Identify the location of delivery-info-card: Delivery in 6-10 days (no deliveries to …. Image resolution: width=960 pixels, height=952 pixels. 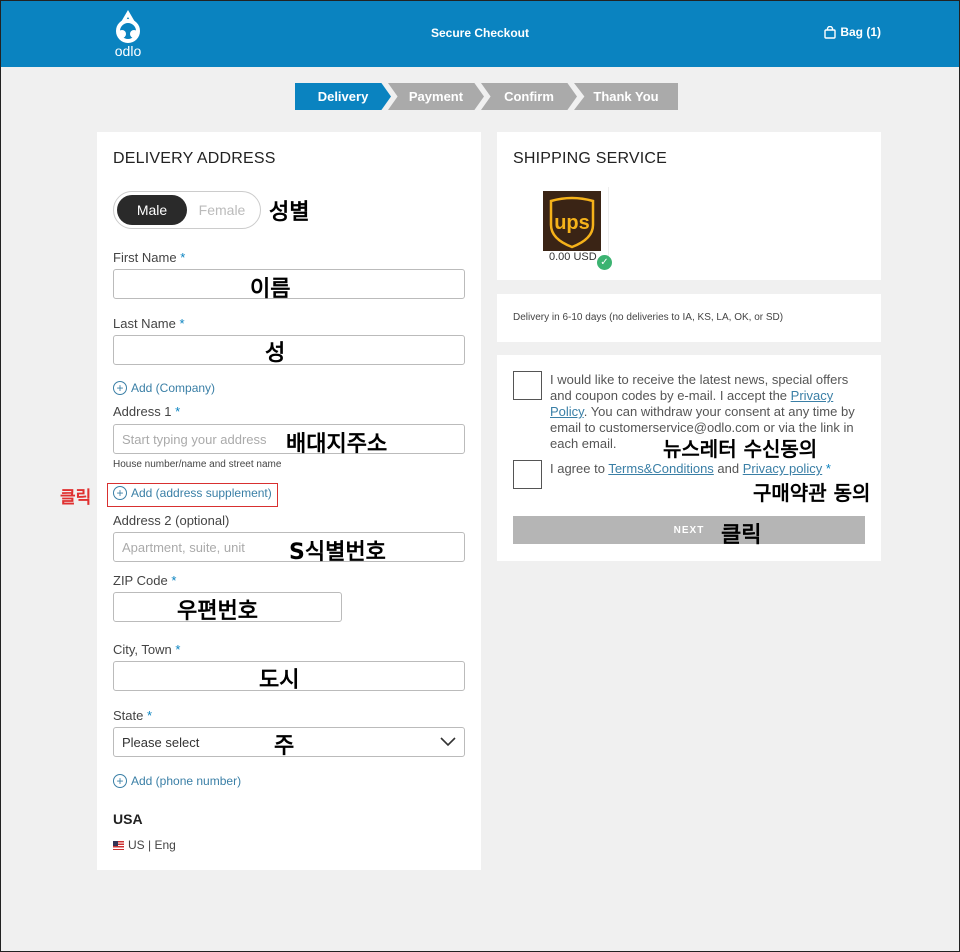
(689, 318).